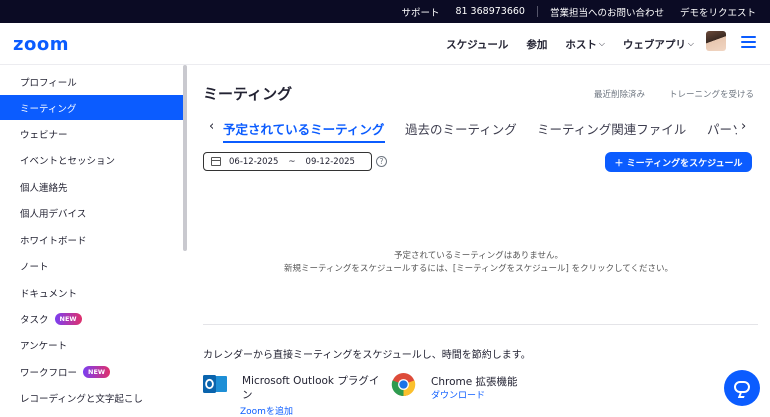 This screenshot has height=417, width=770. Describe the element at coordinates (743, 126) in the screenshot. I see `chevron-right-icon: ›` at that location.